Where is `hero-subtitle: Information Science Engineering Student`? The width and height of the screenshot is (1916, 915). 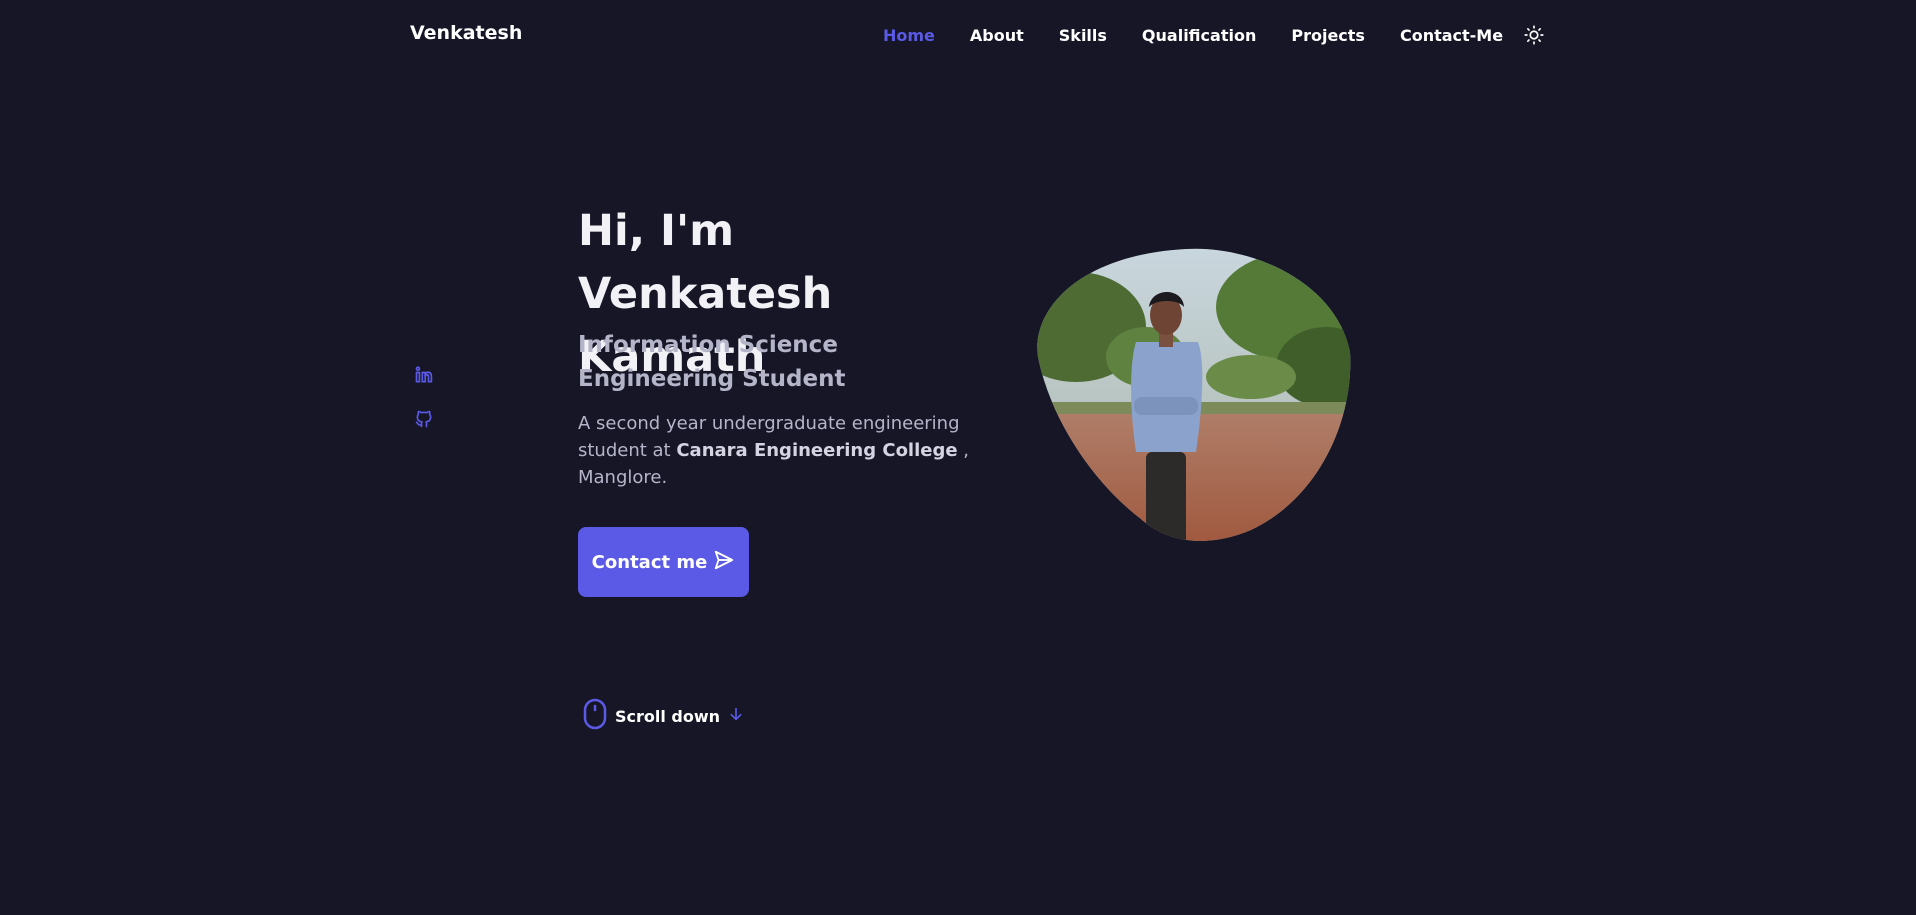
hero-subtitle: Information Science Engineering Student is located at coordinates (712, 362).